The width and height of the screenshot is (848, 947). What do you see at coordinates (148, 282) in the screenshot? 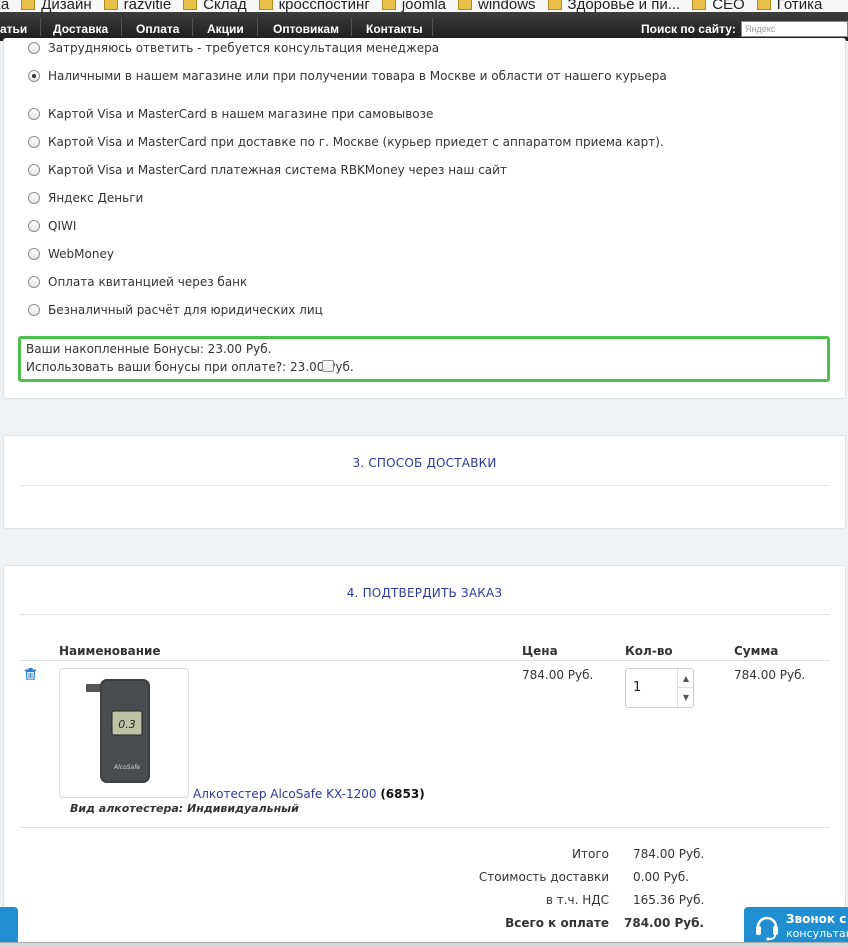
I see `payment-option-label: Оплата квитанцией через банк` at bounding box center [148, 282].